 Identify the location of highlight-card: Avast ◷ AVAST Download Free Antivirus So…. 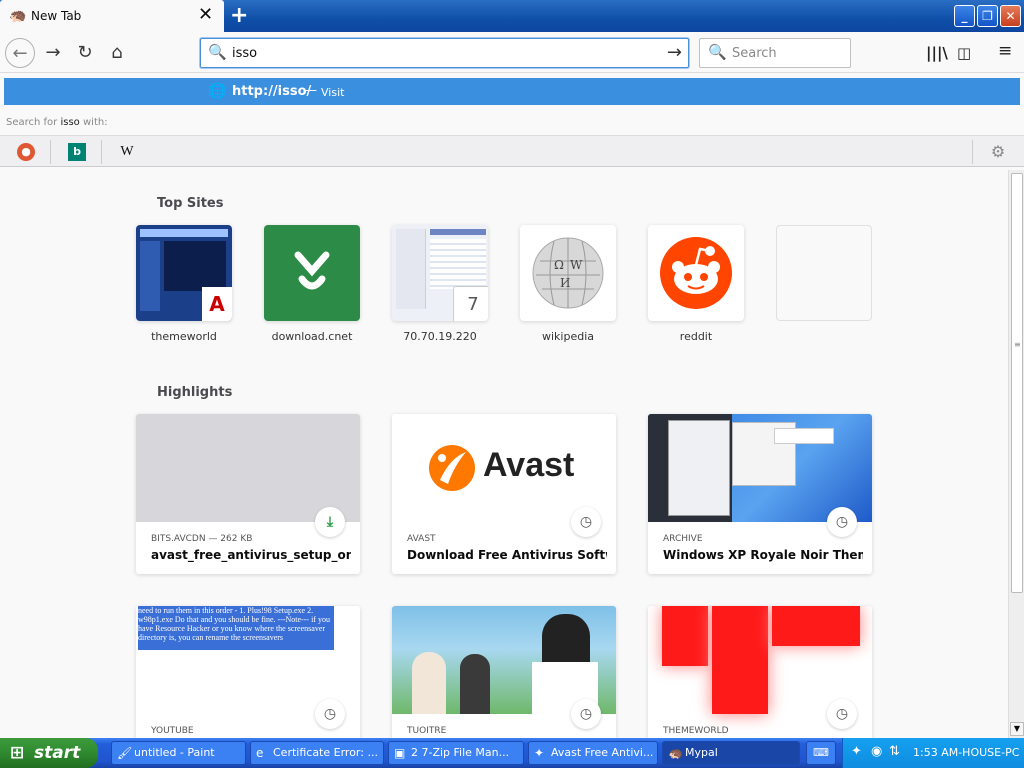
(504, 494).